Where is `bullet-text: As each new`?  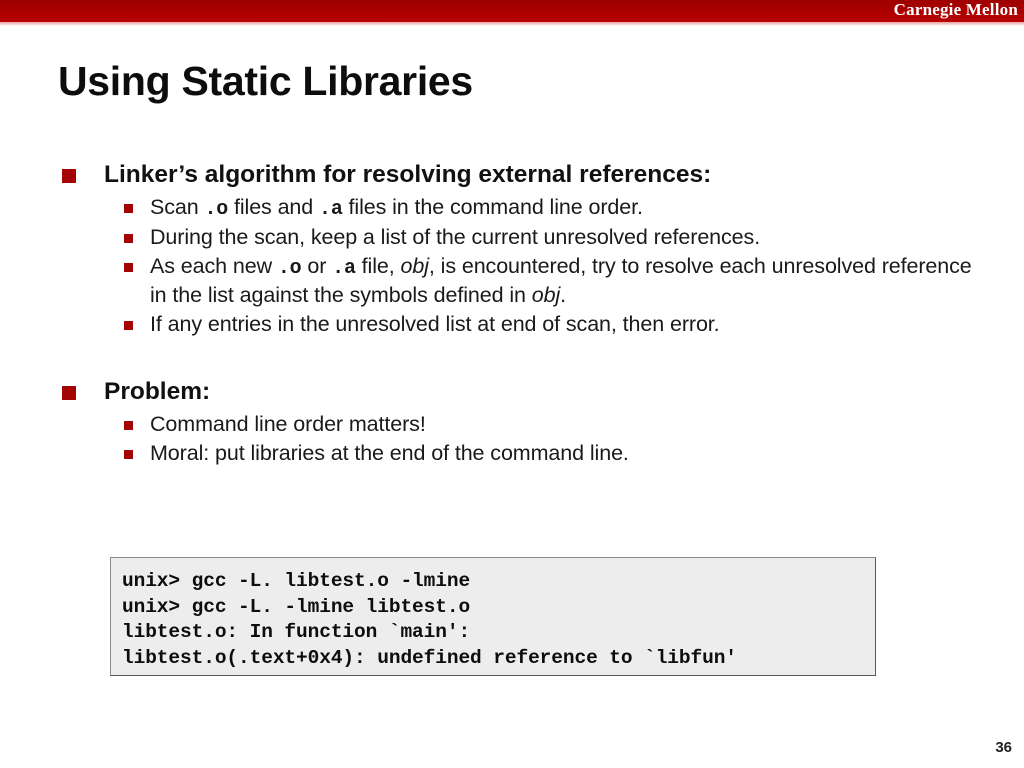
bullet-text: As each new is located at coordinates (214, 265).